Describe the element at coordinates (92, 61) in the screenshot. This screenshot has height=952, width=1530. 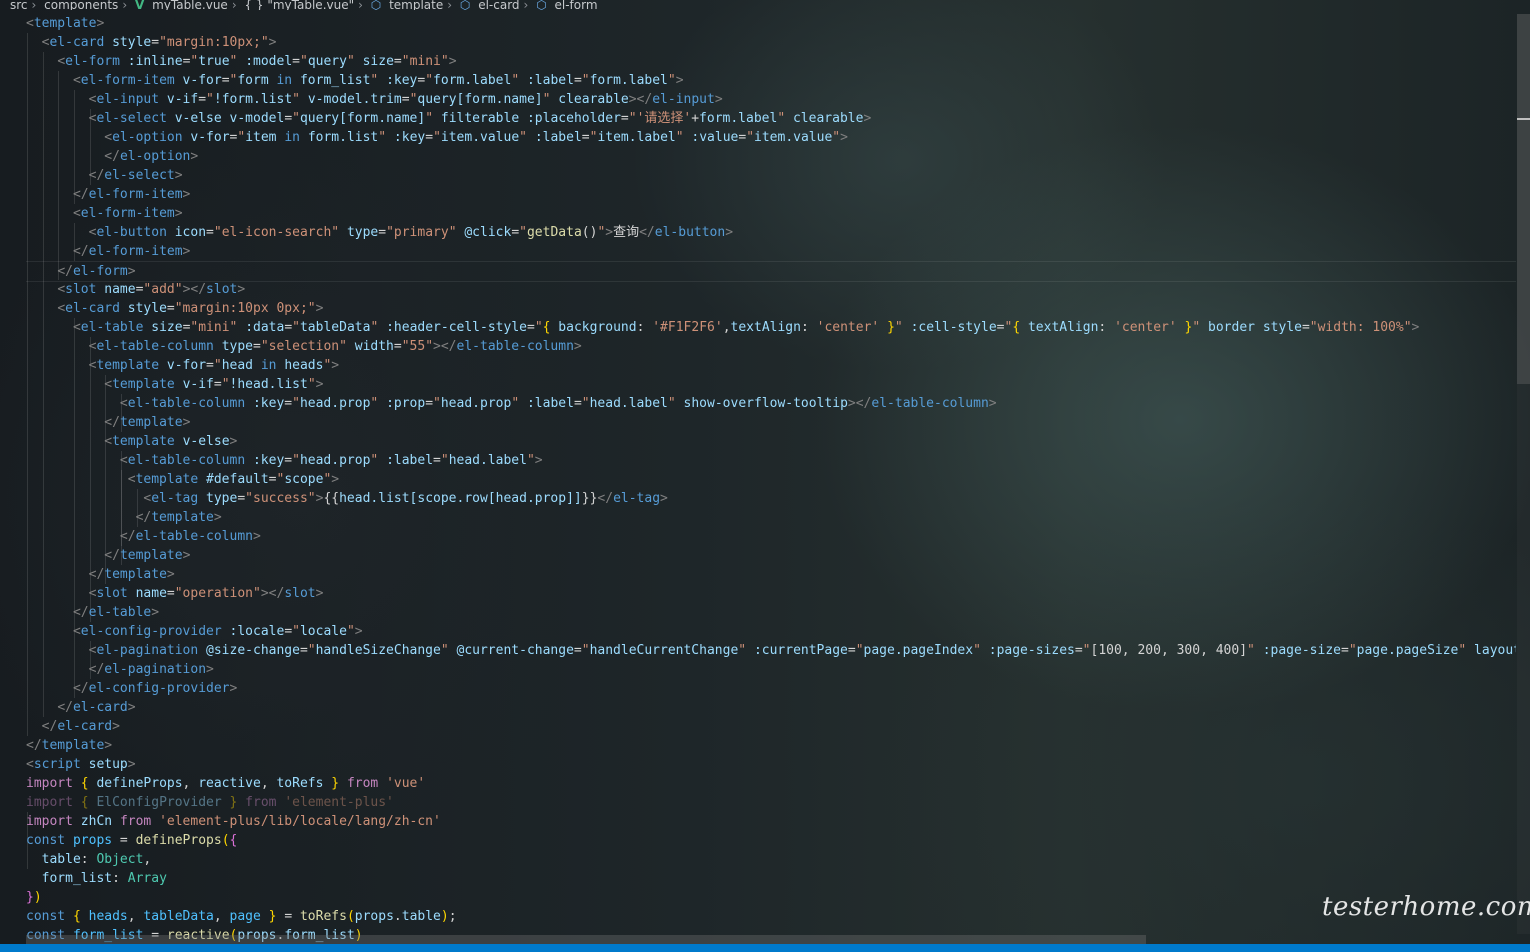
I see `code-token: el-form` at that location.